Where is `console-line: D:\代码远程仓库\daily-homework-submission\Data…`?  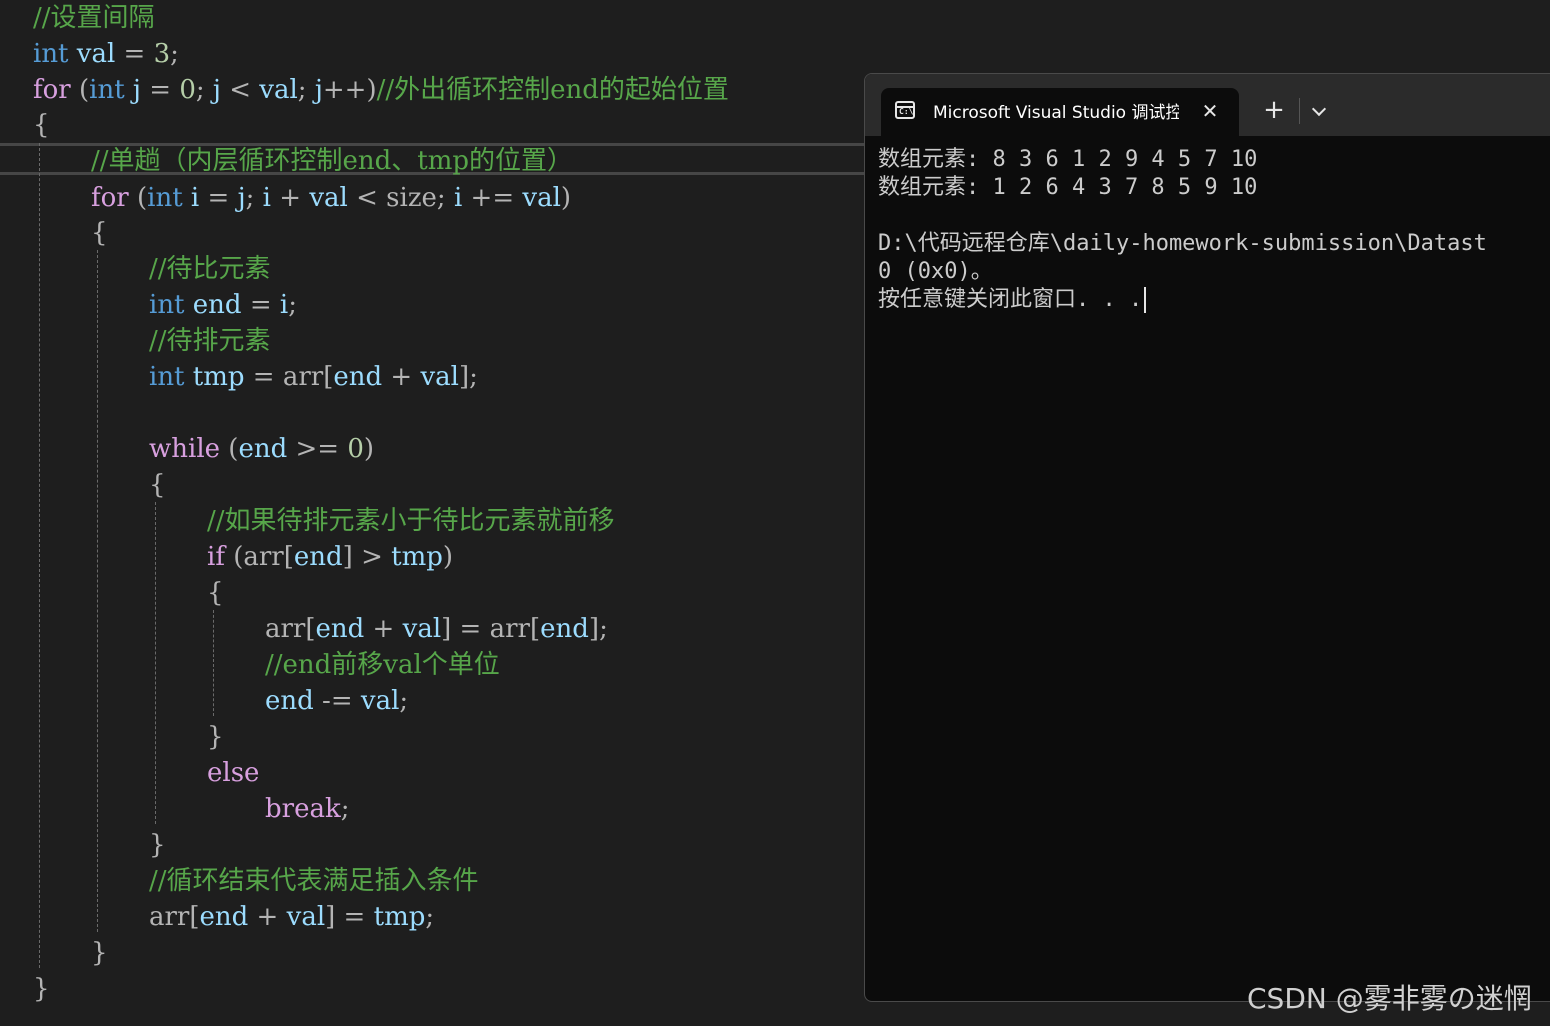 console-line: D:\代码远程仓库\daily-homework-submission\Data… is located at coordinates (1182, 243).